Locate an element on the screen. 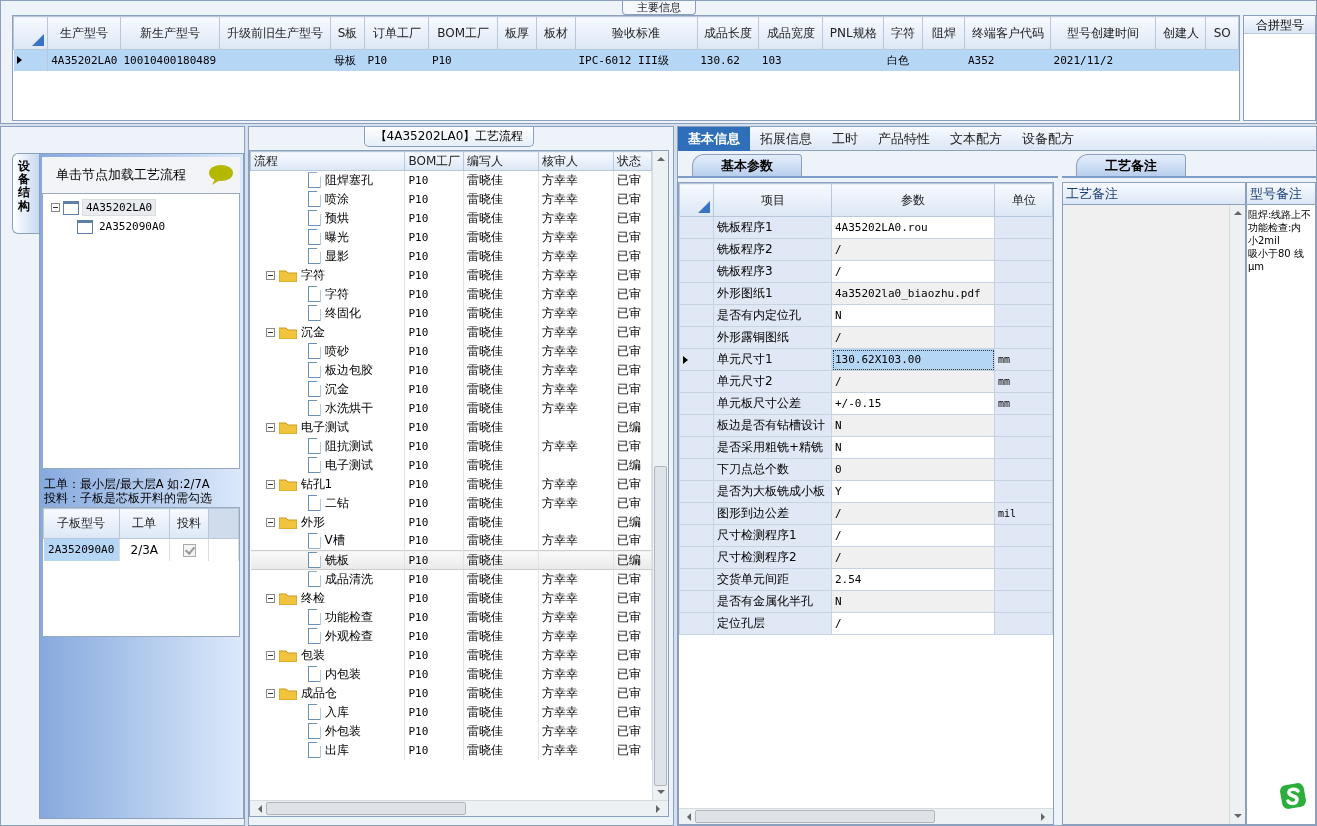 The image size is (1317, 826). tab: 产品特性 is located at coordinates (904, 139).